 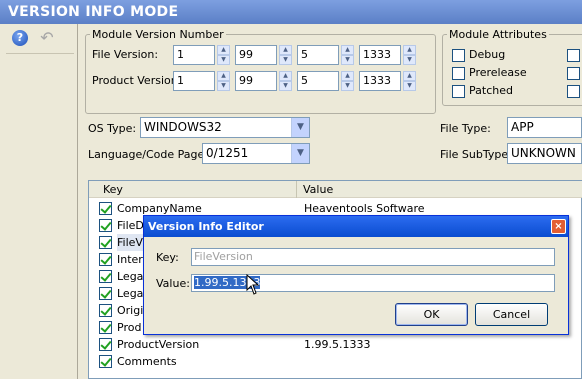 I want to click on product-version-build-field: 1333, so click(x=380, y=81).